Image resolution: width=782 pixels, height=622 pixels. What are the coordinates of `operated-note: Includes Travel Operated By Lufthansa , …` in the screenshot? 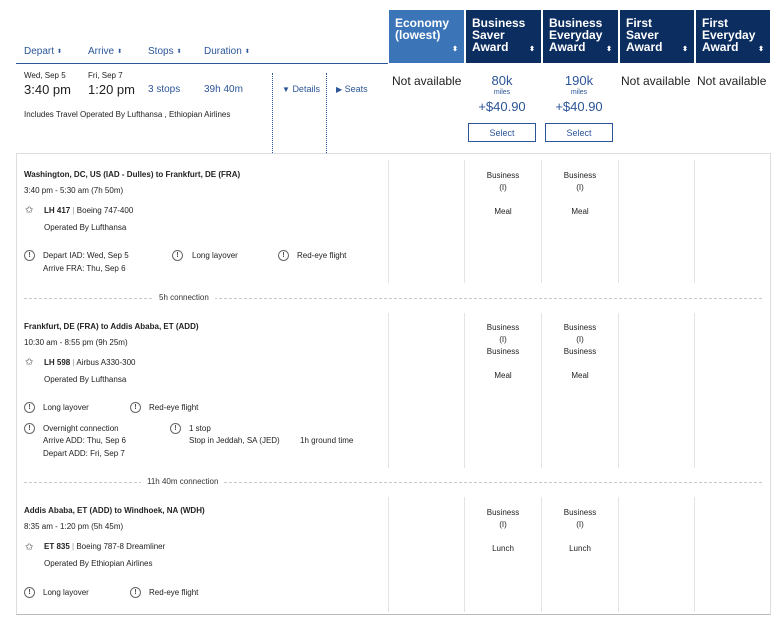 It's located at (127, 114).